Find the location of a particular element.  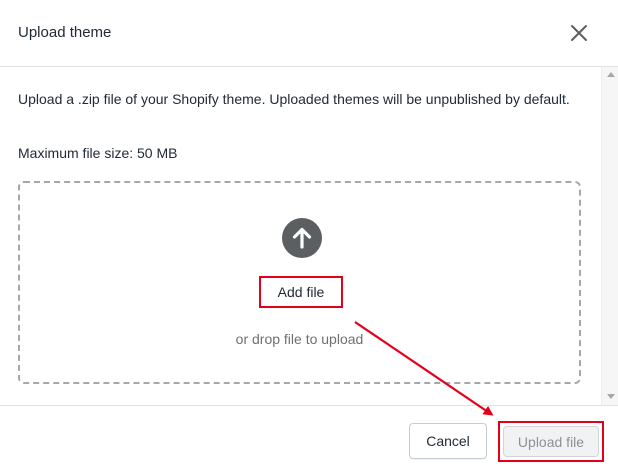

close-button is located at coordinates (579, 33).